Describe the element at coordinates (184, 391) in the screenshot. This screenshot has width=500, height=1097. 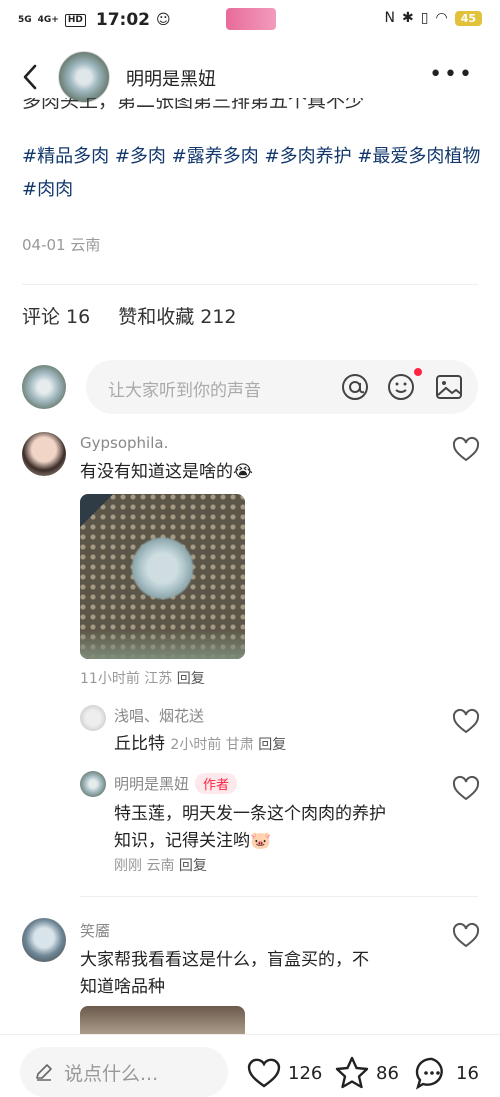
I see `comment-input-placeholder: 让大家听到你的声音` at that location.